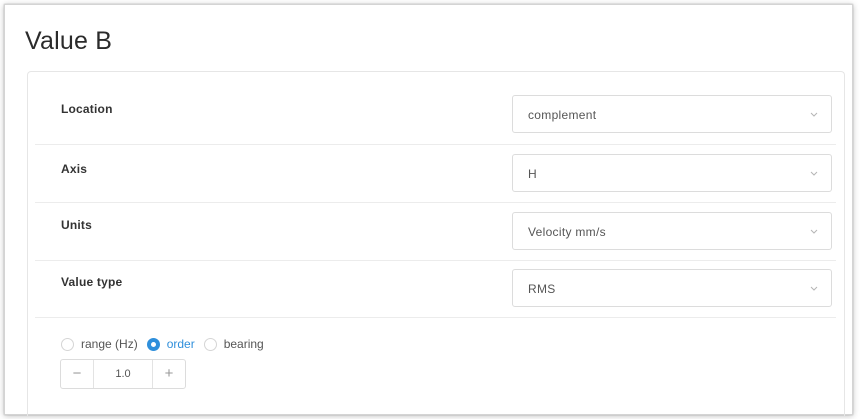  Describe the element at coordinates (562, 115) in the screenshot. I see `location-select-value: complement` at that location.